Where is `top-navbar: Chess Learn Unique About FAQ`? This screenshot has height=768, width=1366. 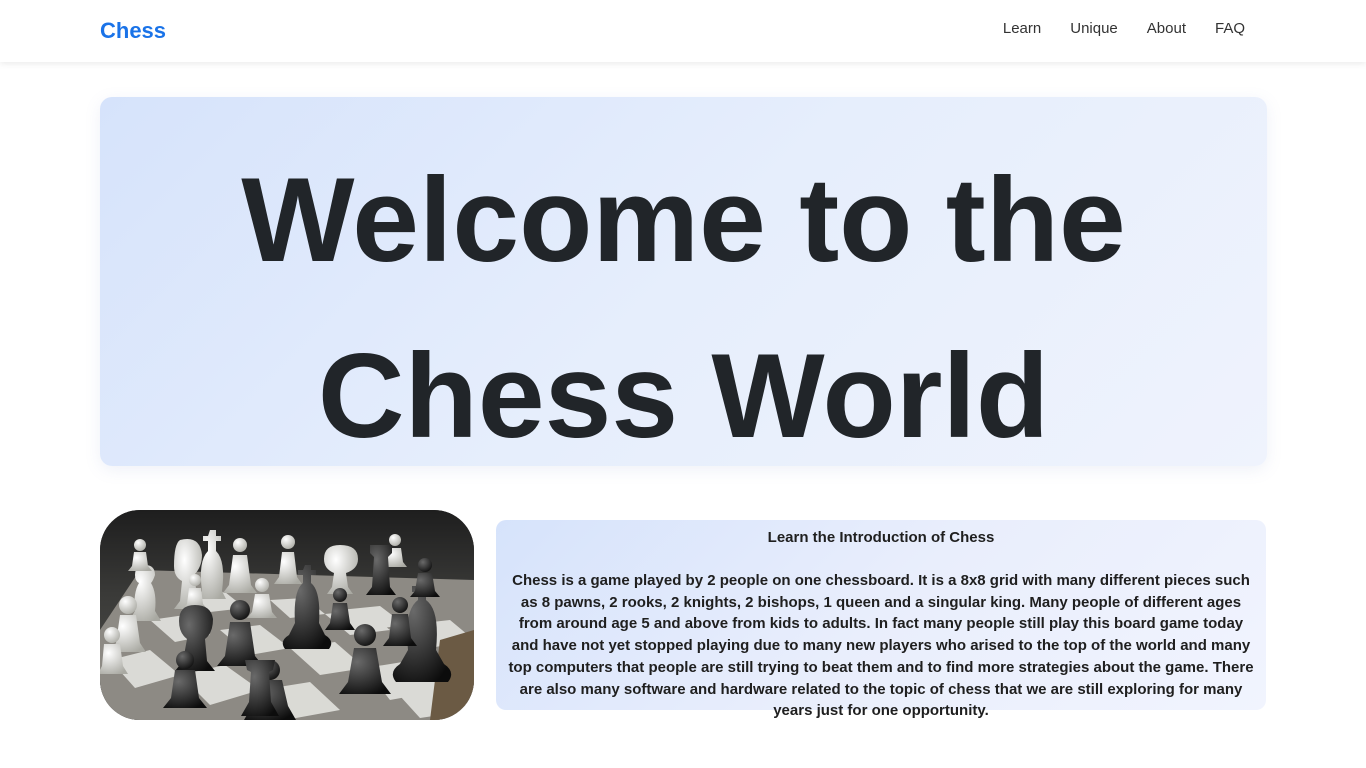
top-navbar: Chess Learn Unique About FAQ is located at coordinates (683, 31).